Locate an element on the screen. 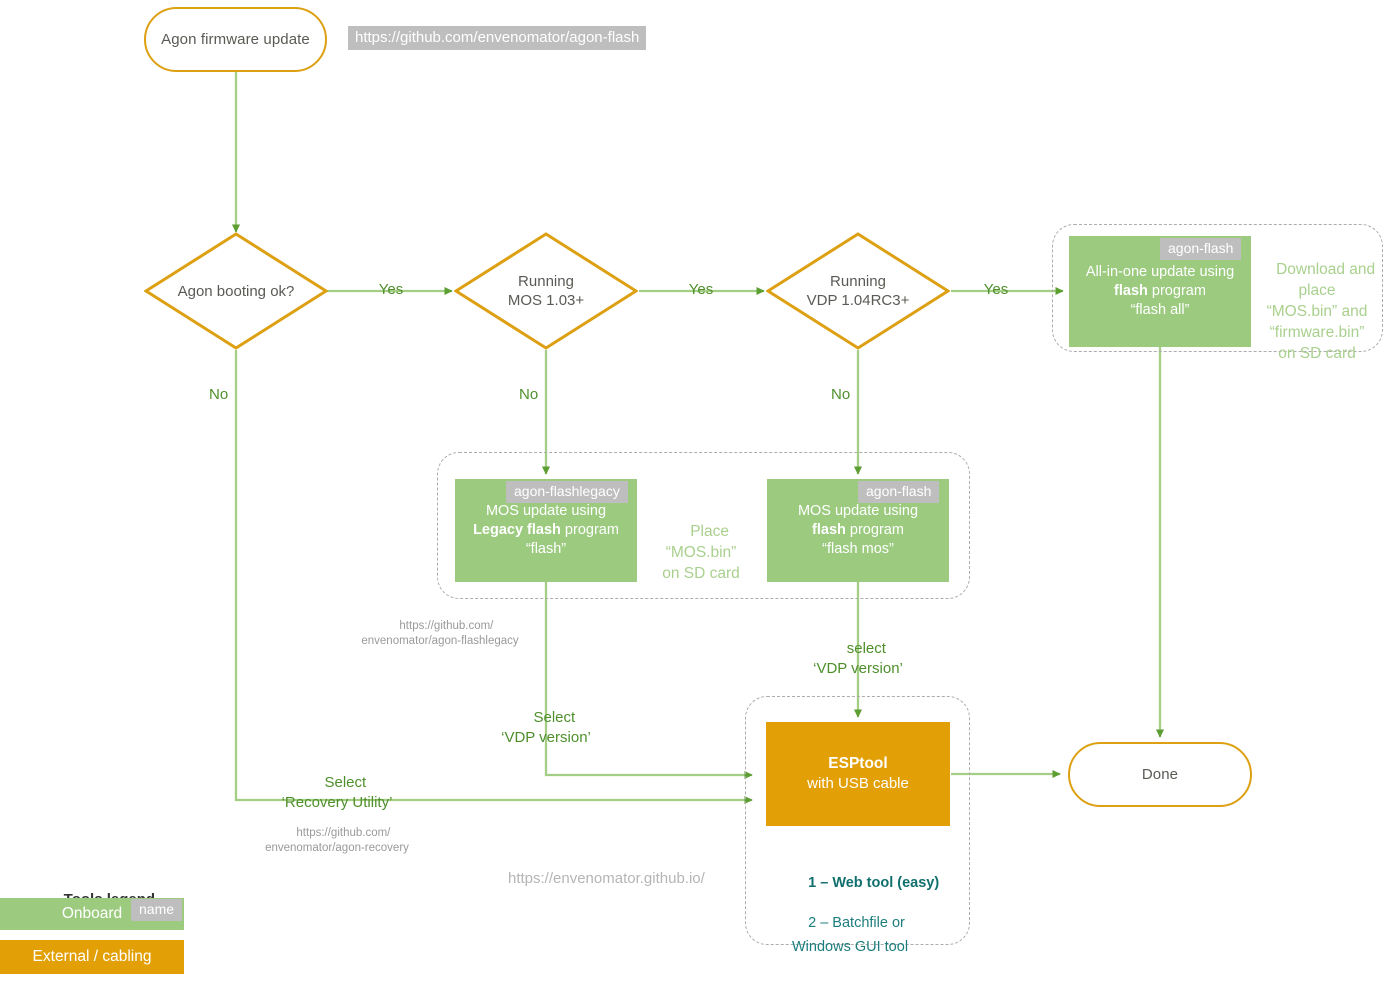 The width and height of the screenshot is (1383, 983). edge-label-select-vdp-left-text: Select ‘VDP version’ is located at coordinates (546, 727).